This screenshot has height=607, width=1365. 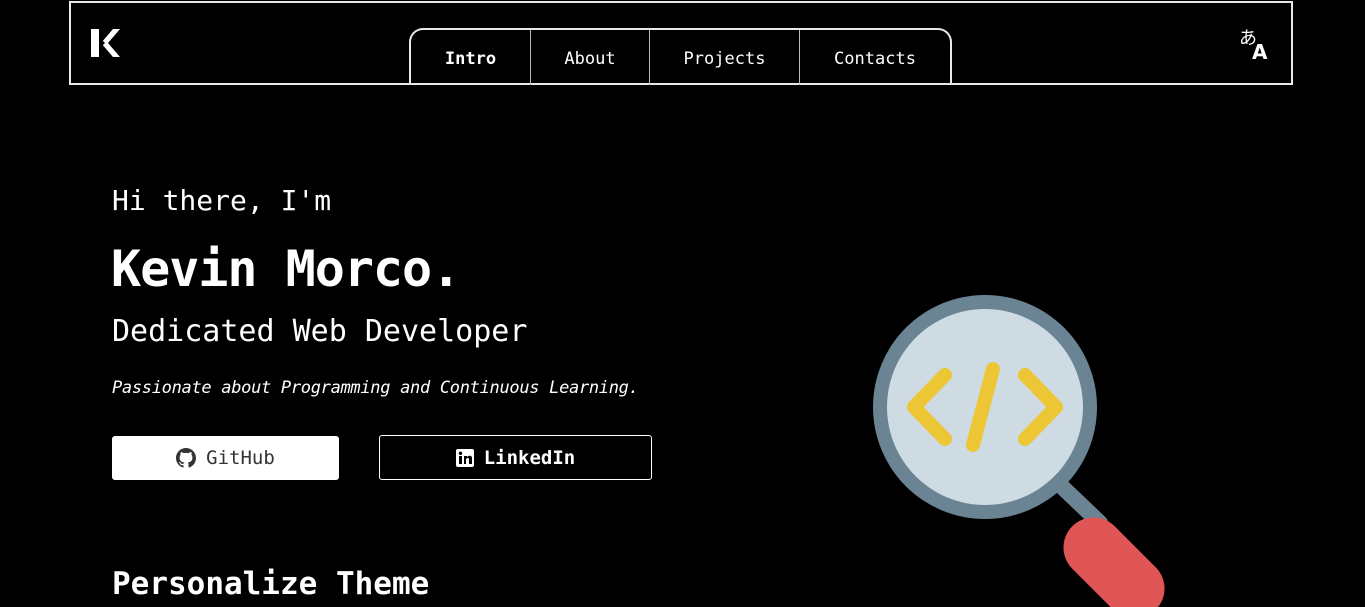 What do you see at coordinates (1019, 451) in the screenshot?
I see `magnifying-glass-code-icon` at bounding box center [1019, 451].